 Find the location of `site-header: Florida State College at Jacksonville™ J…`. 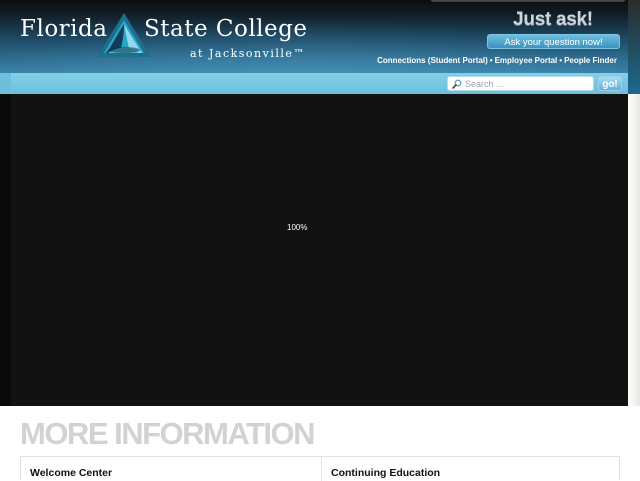

site-header: Florida State College at Jacksonville™ J… is located at coordinates (314, 36).